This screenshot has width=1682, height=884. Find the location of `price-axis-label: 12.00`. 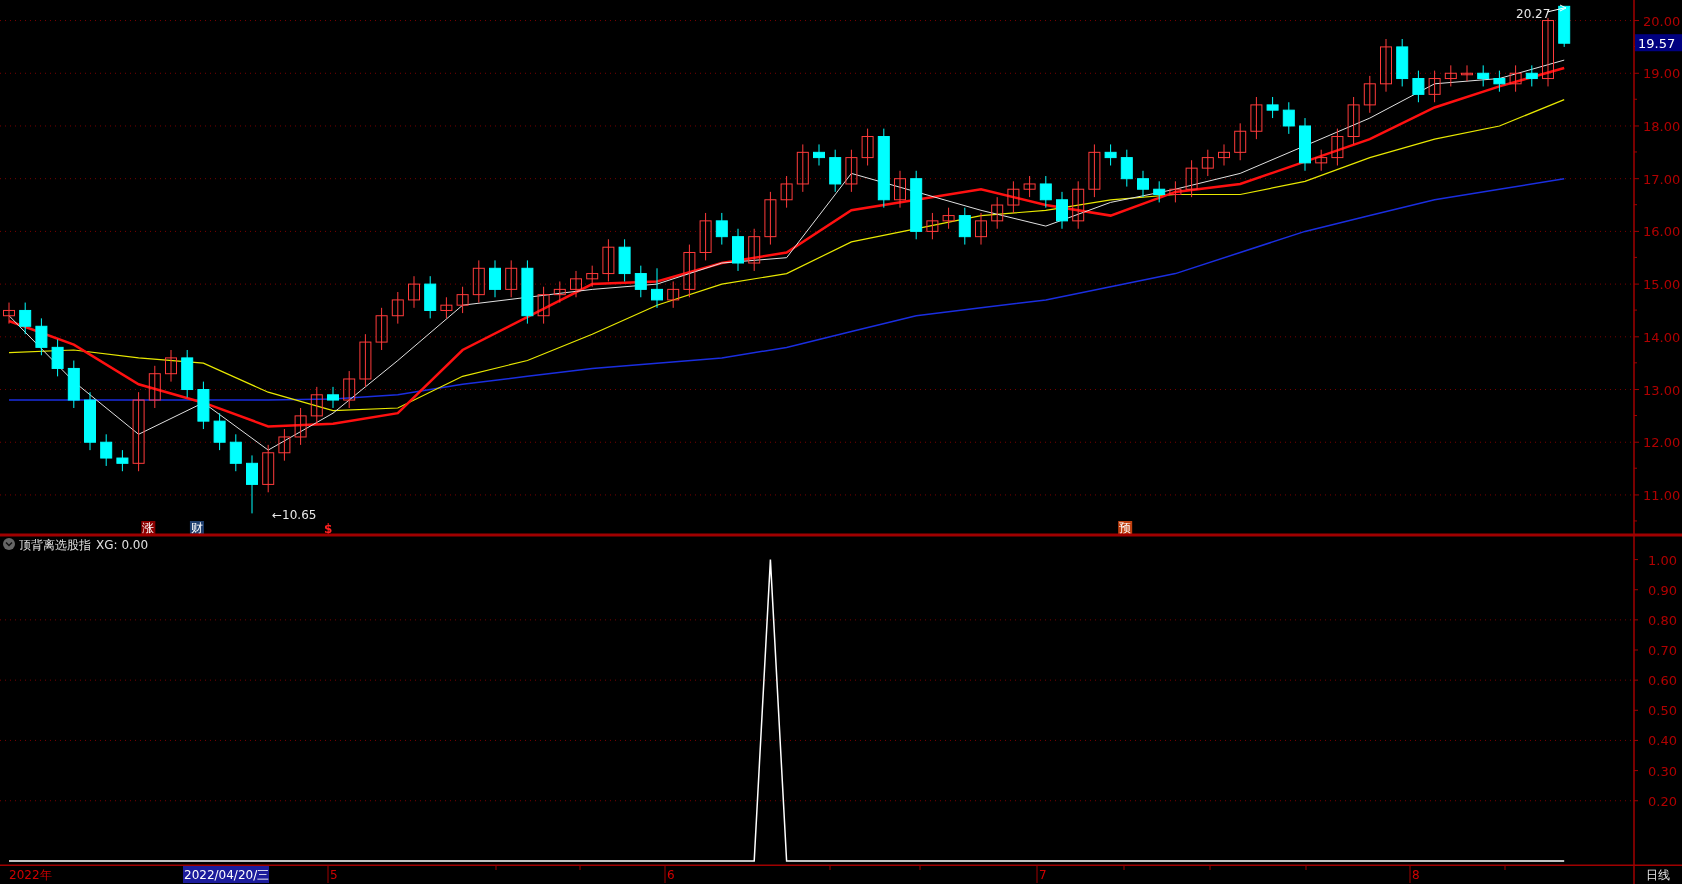

price-axis-label: 12.00 is located at coordinates (1662, 443).